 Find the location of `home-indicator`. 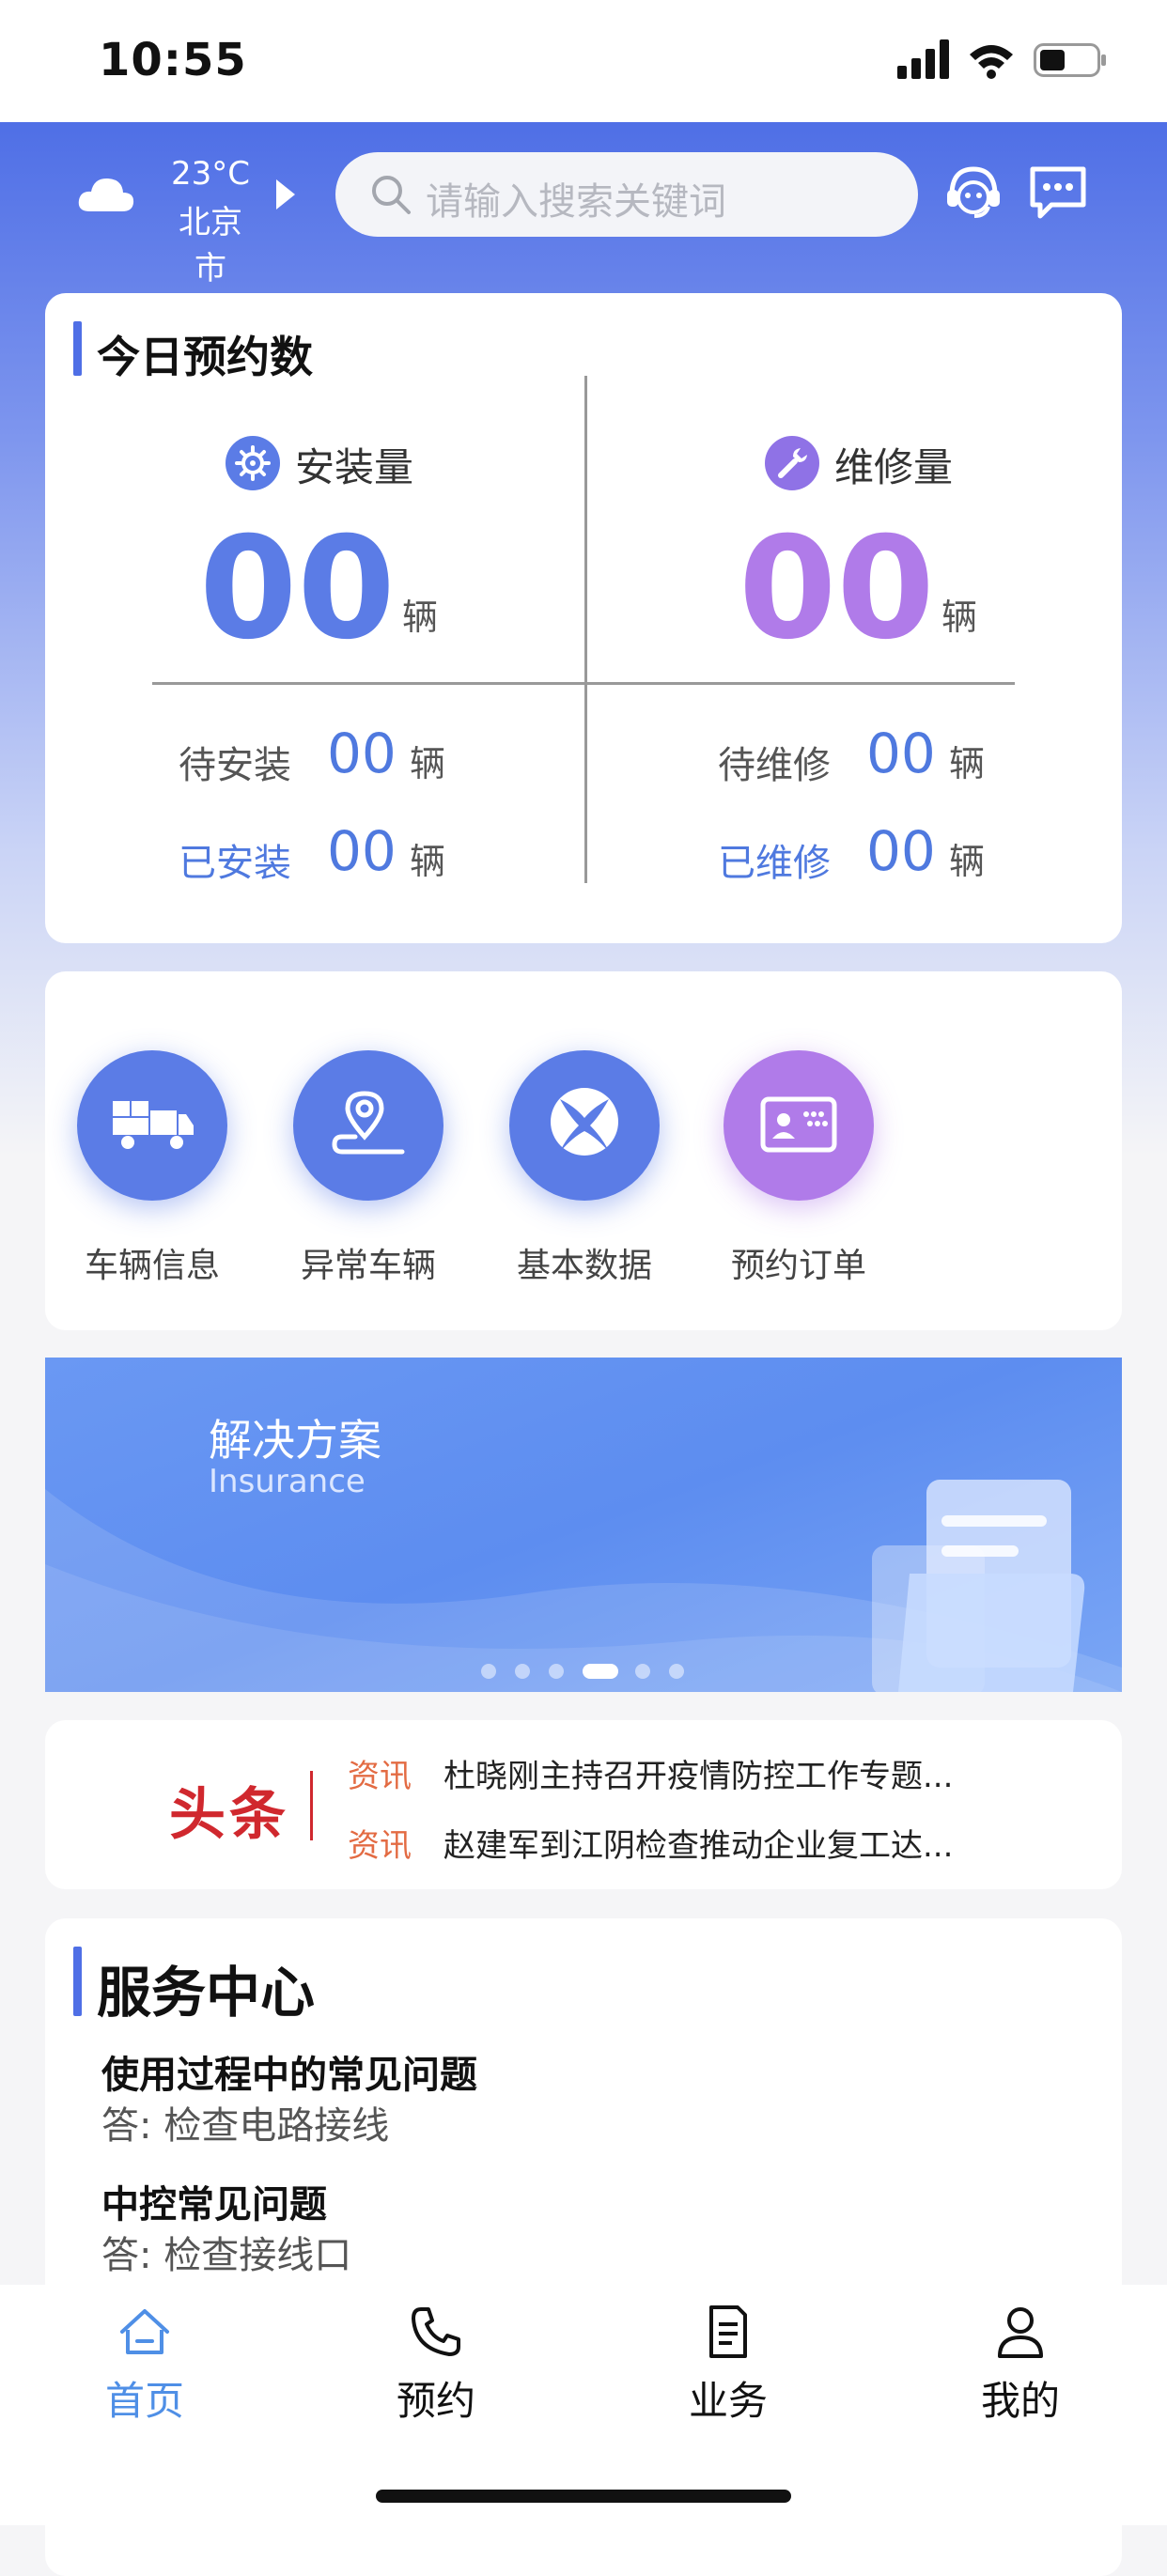

home-indicator is located at coordinates (583, 2496).